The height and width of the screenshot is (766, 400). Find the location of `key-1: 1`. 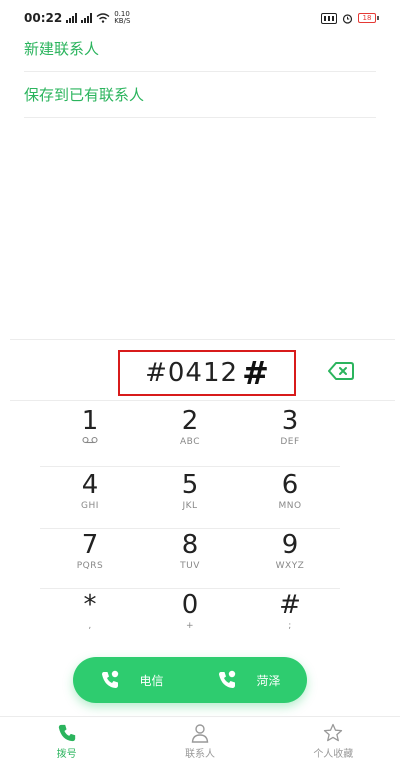

key-1: 1 is located at coordinates (90, 435).